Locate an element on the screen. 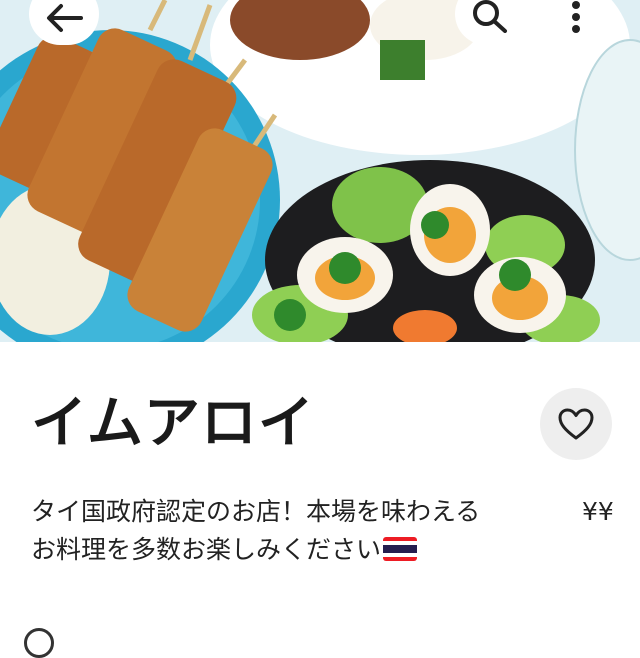  description-line-2-wrap: お料理を多数お楽しみください is located at coordinates (296, 550).